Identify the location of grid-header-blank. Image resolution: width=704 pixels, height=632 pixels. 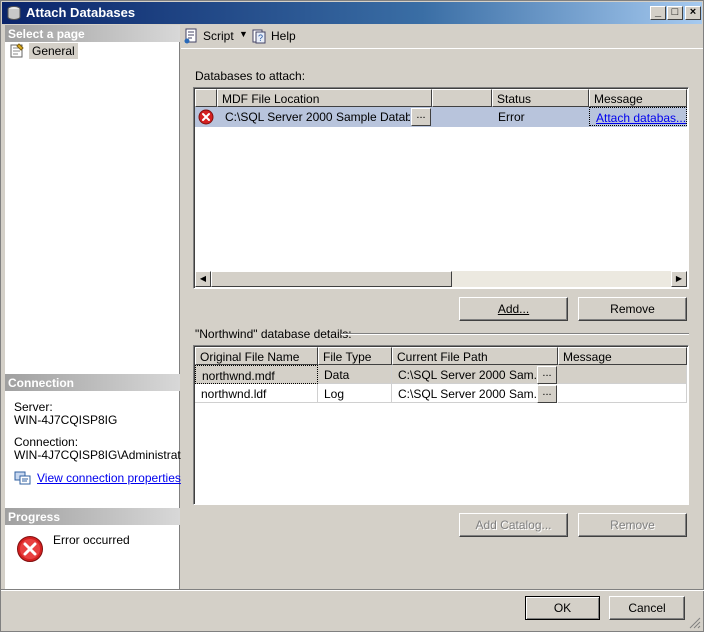
(462, 98).